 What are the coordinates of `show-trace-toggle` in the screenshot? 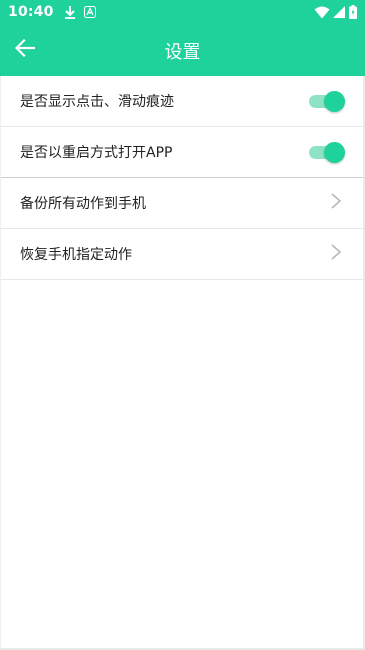 It's located at (327, 101).